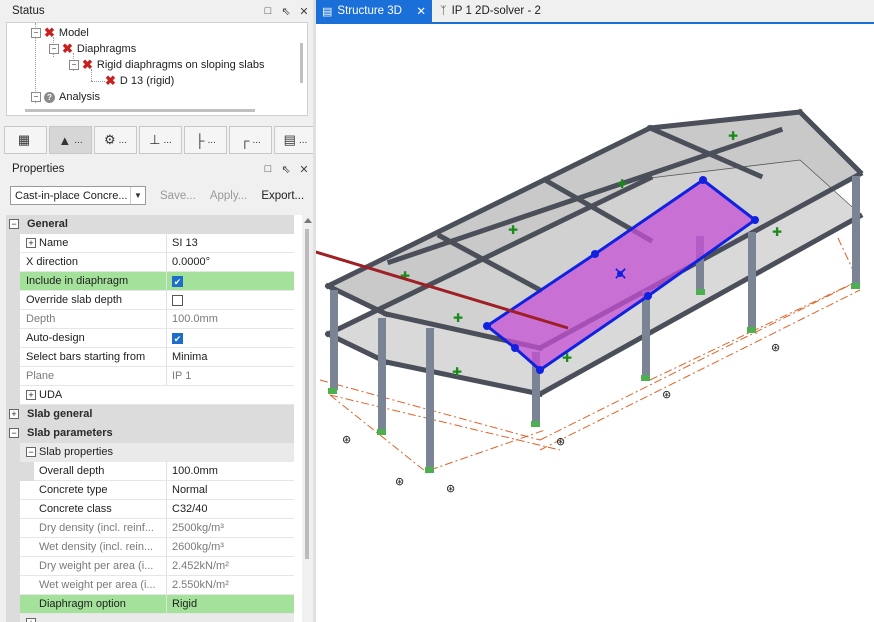  I want to click on tree-node-model: − ✖ Model, so click(60, 33).